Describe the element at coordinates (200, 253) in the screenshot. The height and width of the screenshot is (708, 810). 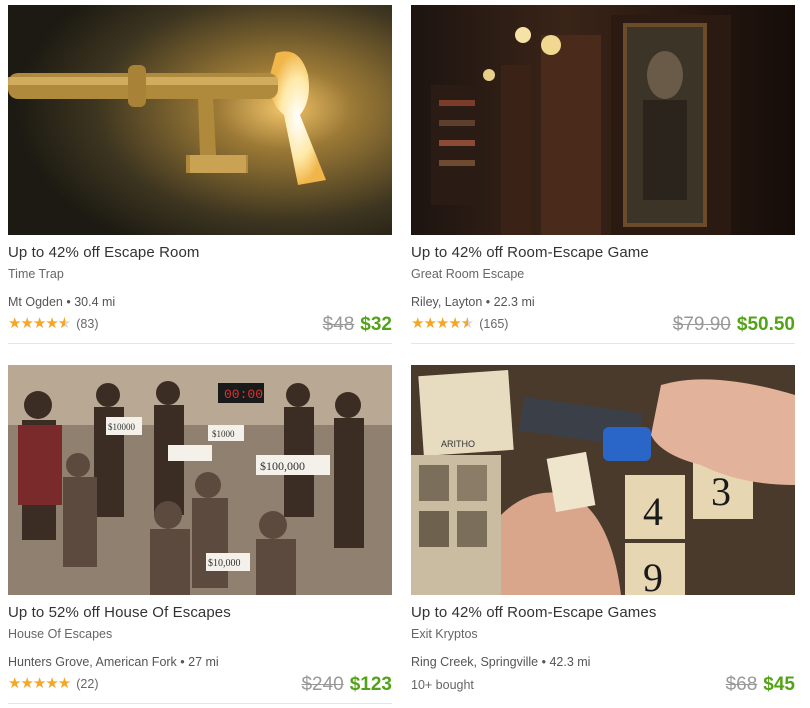
I see `deal-title: Up to 42% off Escape Room` at that location.